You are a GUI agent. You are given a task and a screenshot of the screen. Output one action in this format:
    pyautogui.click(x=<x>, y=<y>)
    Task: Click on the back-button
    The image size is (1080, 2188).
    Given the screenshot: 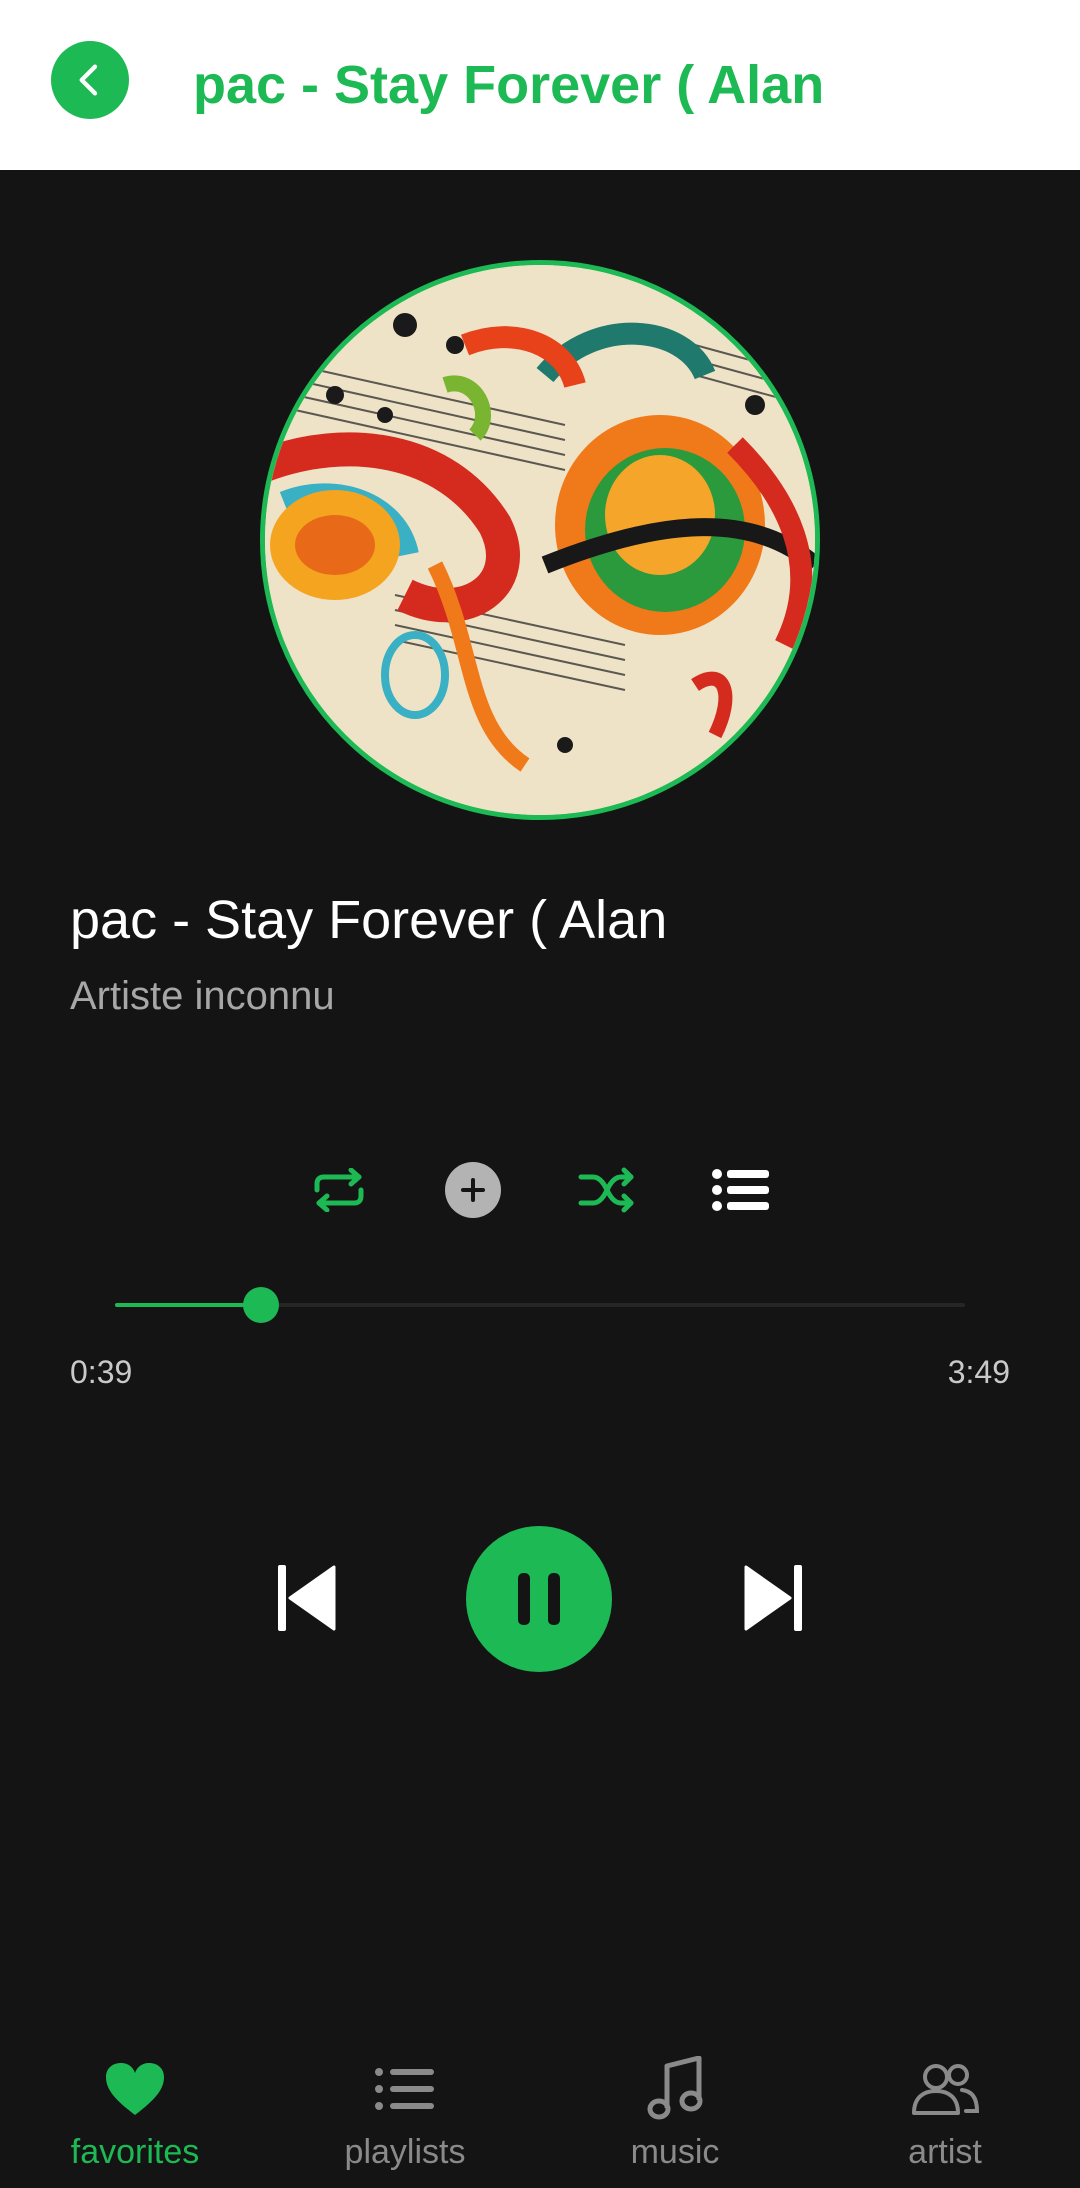 What is the action you would take?
    pyautogui.click(x=90, y=80)
    